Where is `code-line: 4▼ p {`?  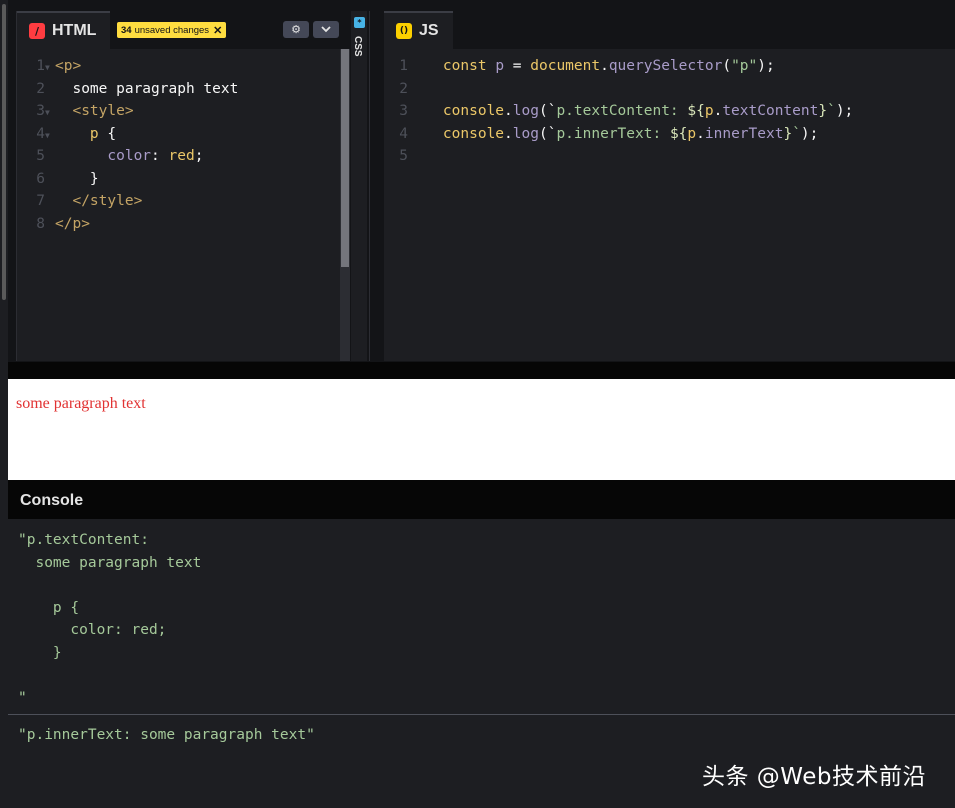 code-line: 4▼ p { is located at coordinates (127, 134).